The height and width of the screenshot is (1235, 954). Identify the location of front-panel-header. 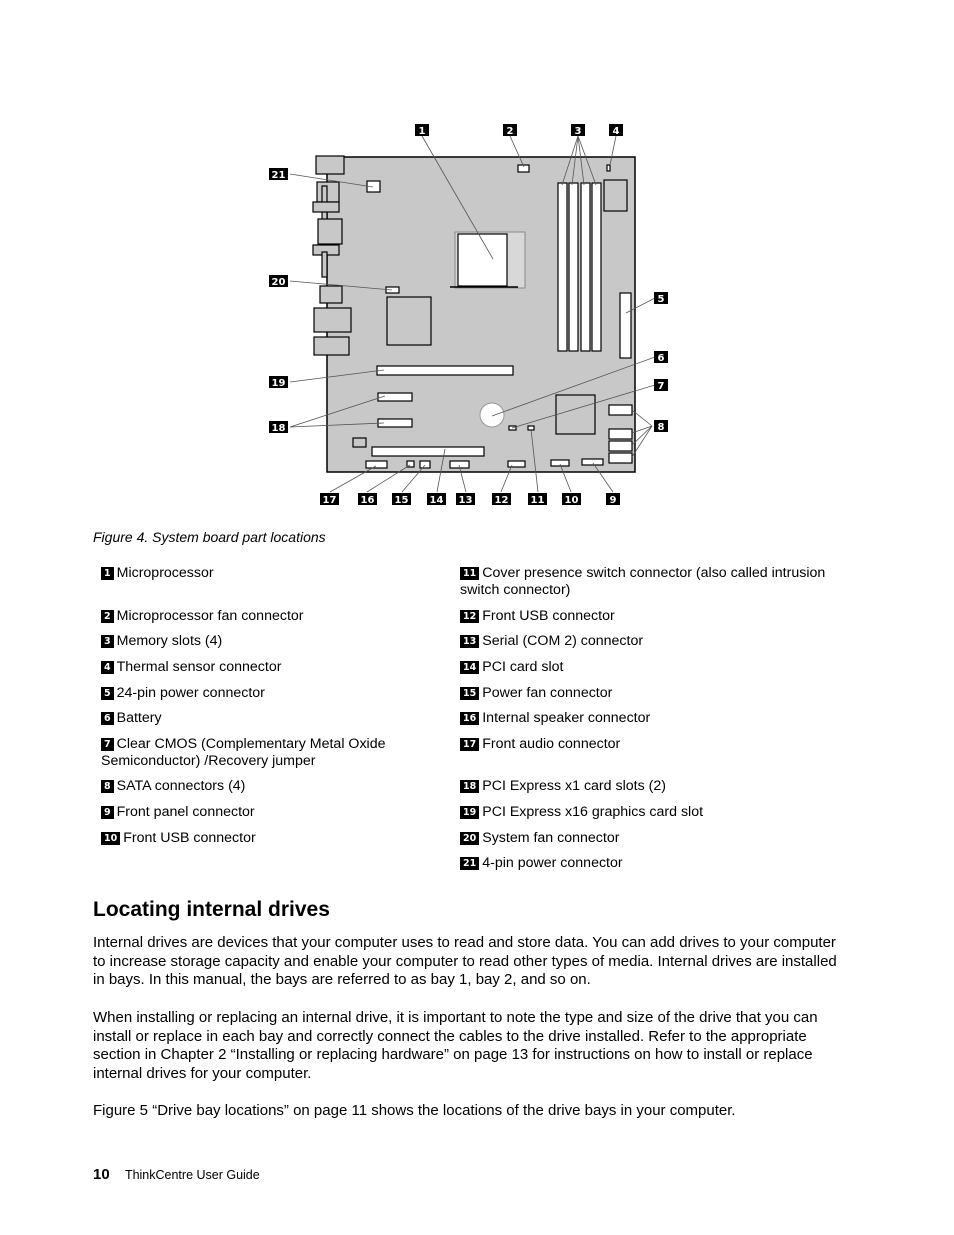
(592, 462).